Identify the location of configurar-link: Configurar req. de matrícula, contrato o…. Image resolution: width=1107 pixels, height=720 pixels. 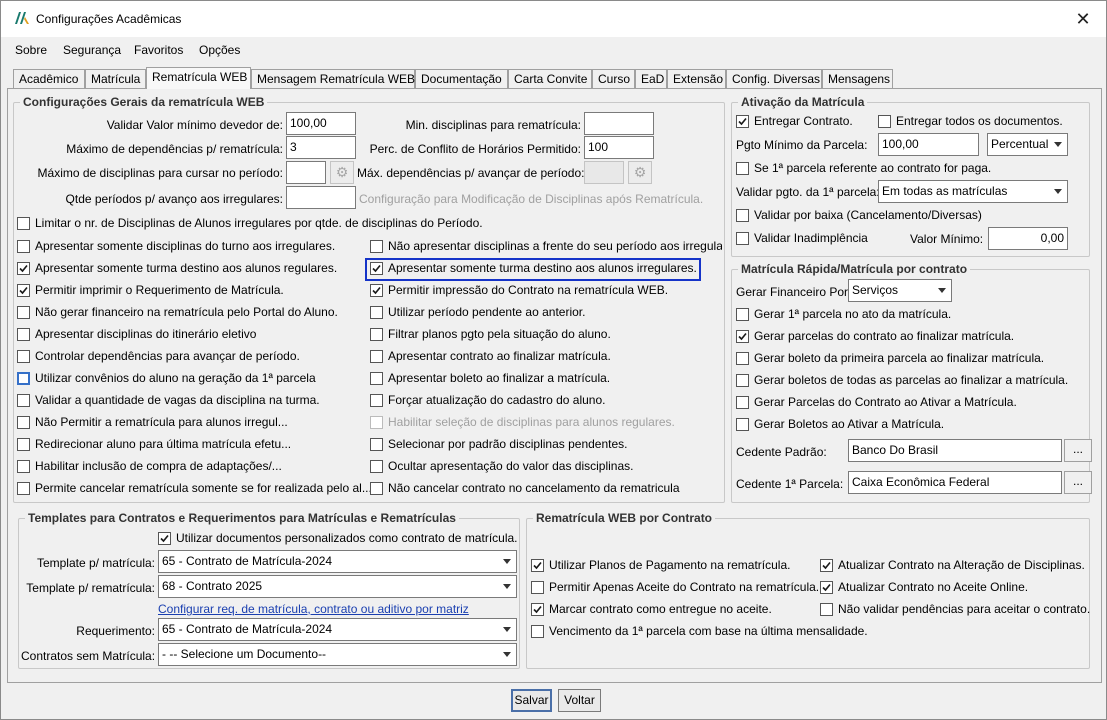
(313, 609).